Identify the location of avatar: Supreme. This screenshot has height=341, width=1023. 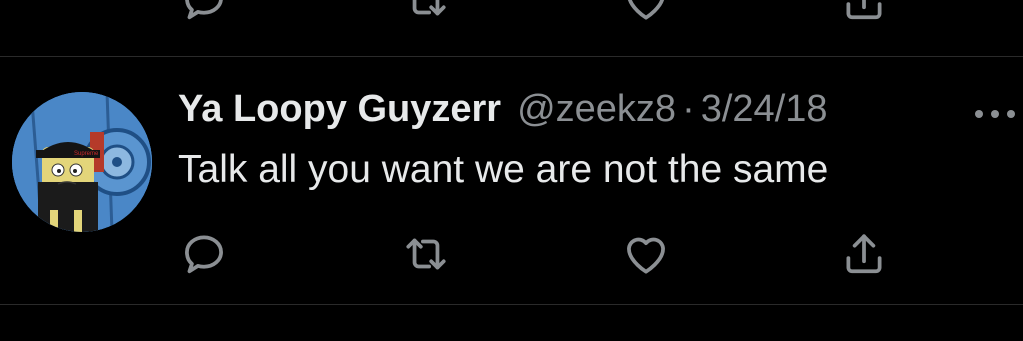
(82, 162).